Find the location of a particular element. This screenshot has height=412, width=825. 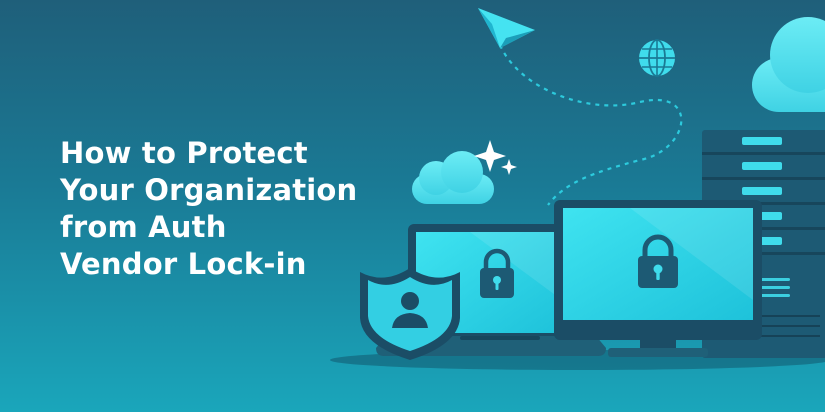

paper-plane-icon is located at coordinates (506, 28).